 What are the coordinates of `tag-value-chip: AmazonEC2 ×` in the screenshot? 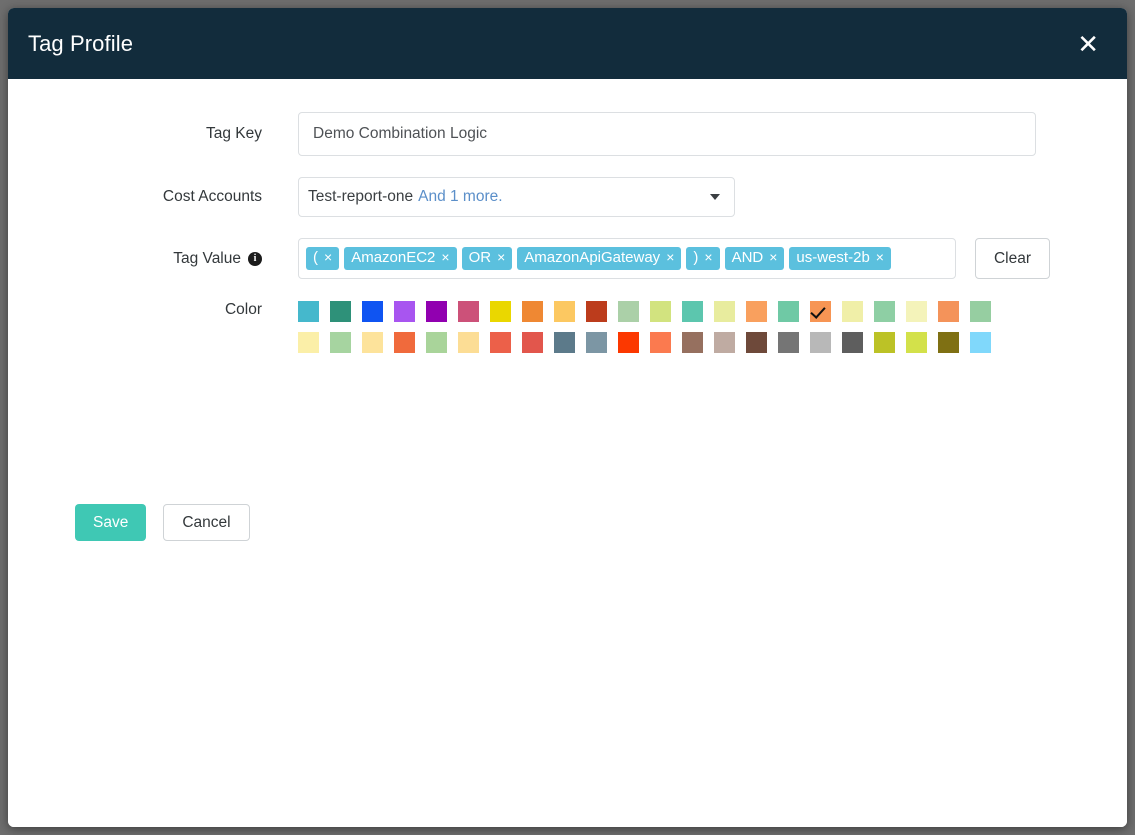 It's located at (400, 258).